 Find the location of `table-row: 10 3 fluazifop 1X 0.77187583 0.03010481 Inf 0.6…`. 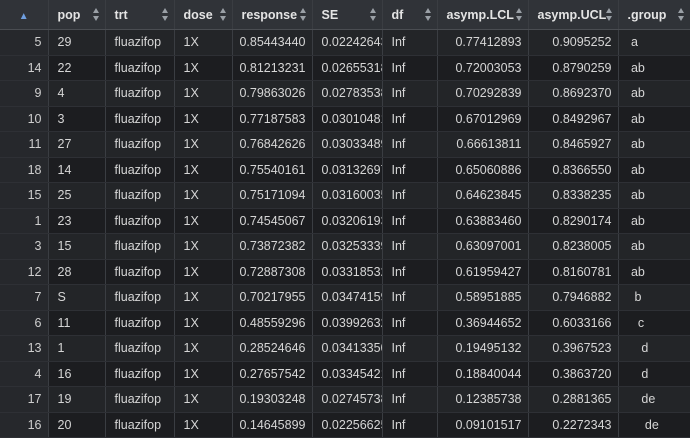

table-row: 10 3 fluazifop 1X 0.77187583 0.03010481 Inf 0.6… is located at coordinates (345, 119).